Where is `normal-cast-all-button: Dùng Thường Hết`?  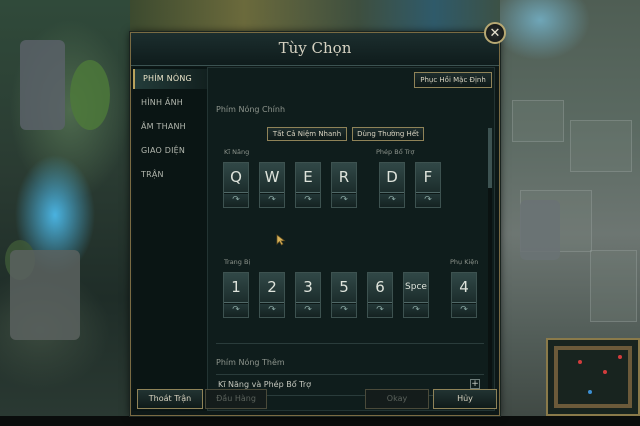 normal-cast-all-button: Dùng Thường Hết is located at coordinates (388, 134).